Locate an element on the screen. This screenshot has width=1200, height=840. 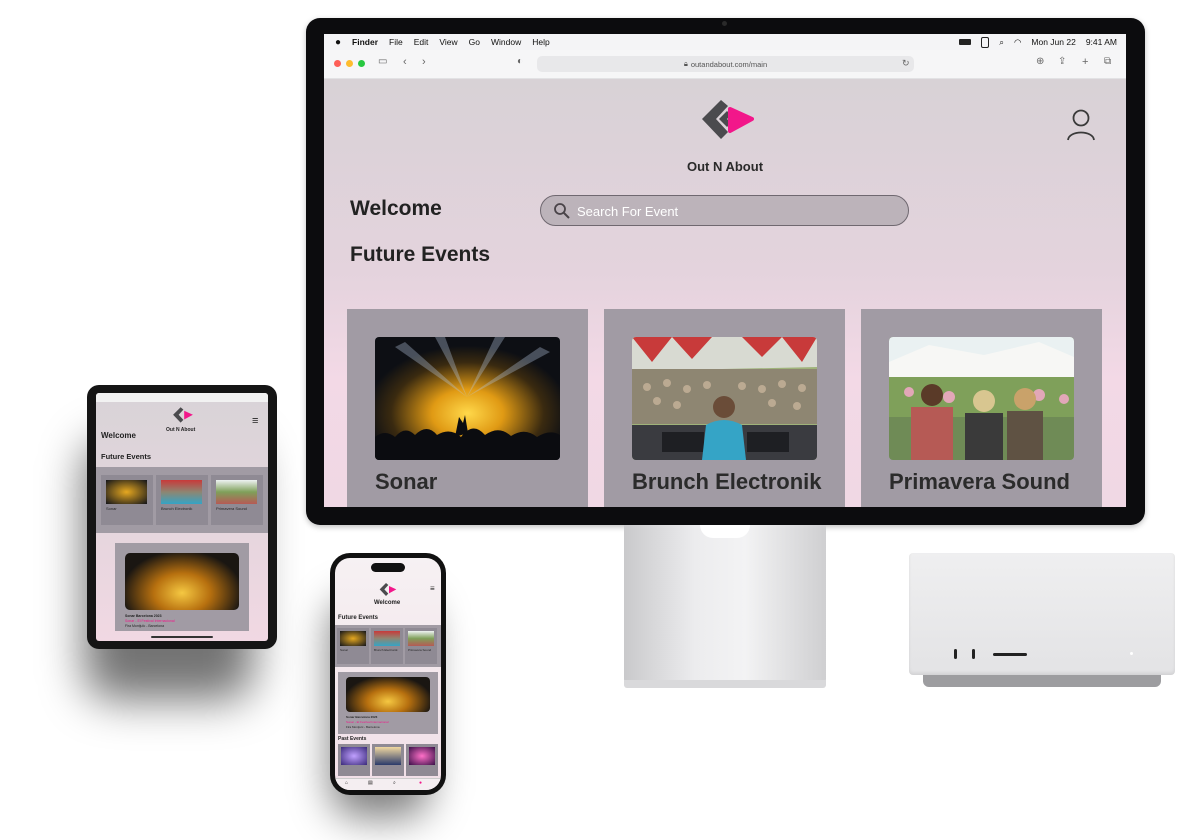
search-icon is located at coordinates (562, 211).